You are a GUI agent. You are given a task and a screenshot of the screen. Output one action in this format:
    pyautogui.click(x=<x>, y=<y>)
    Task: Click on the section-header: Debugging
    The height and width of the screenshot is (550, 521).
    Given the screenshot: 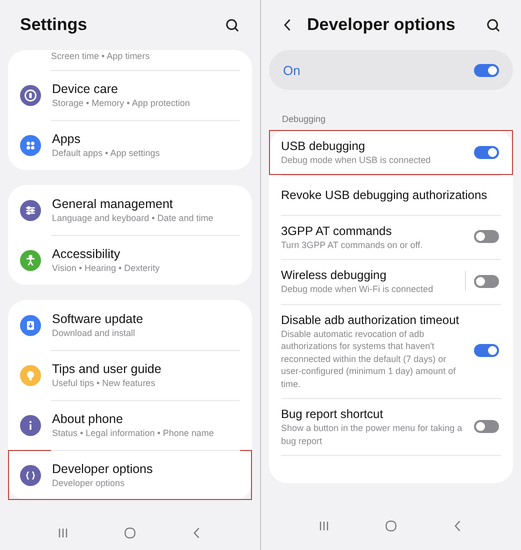 What is the action you would take?
    pyautogui.click(x=304, y=119)
    